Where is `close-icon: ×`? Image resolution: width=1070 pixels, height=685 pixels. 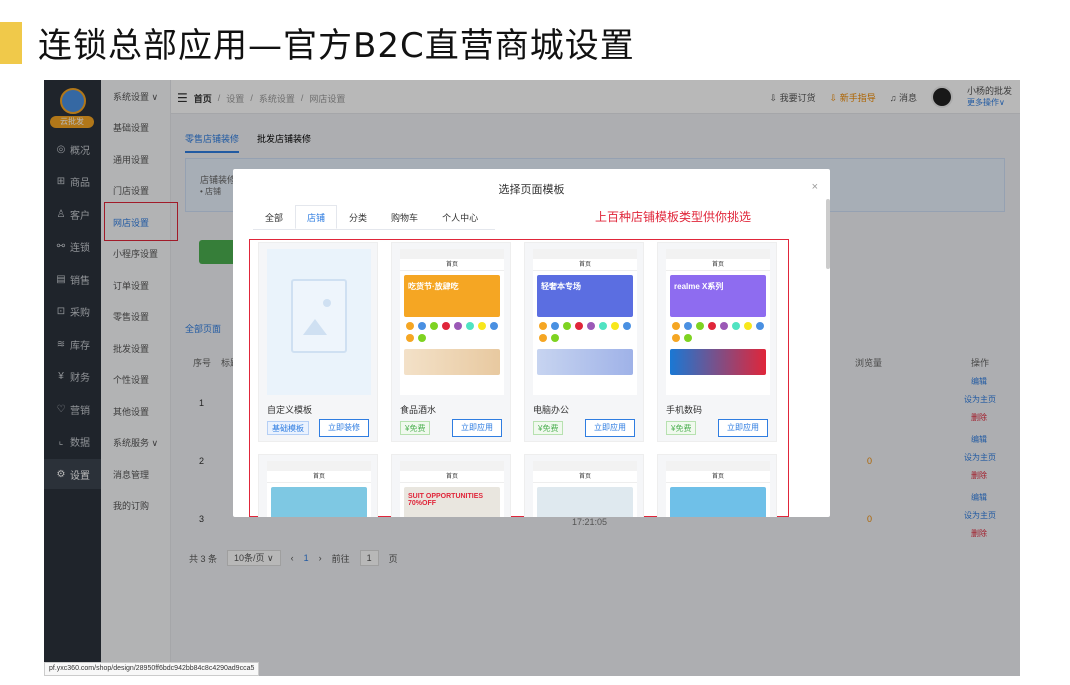 close-icon: × is located at coordinates (815, 187).